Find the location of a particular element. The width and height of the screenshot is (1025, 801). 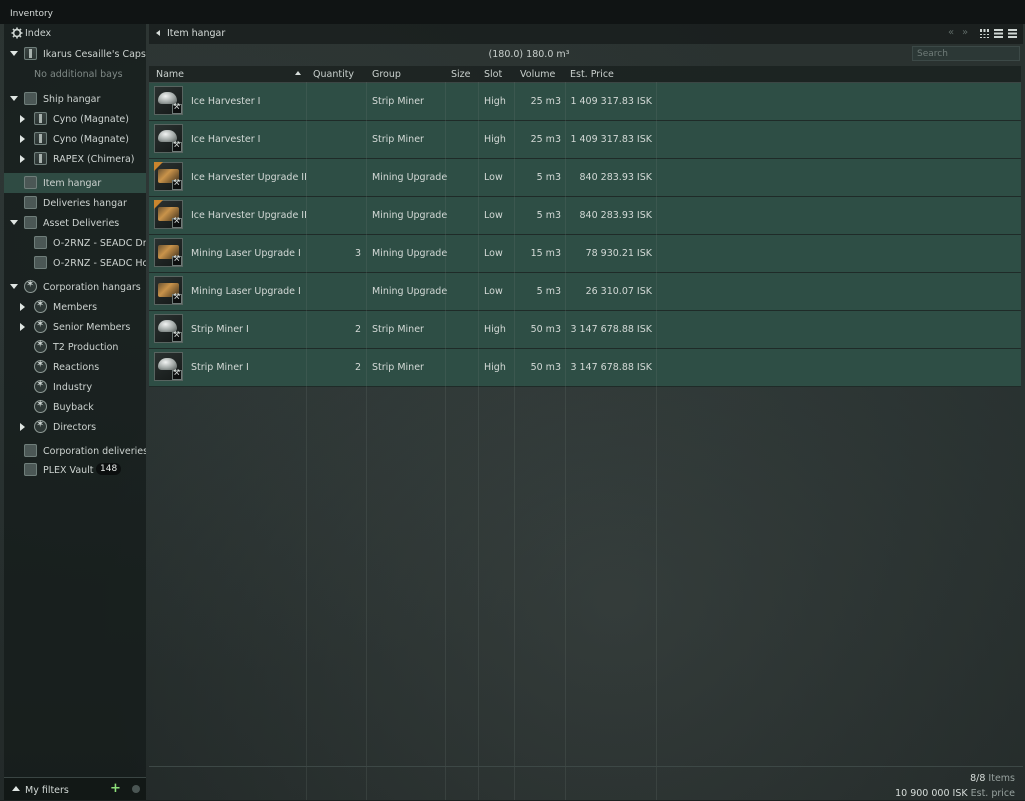

tree-node: Buyback is located at coordinates (75, 407).